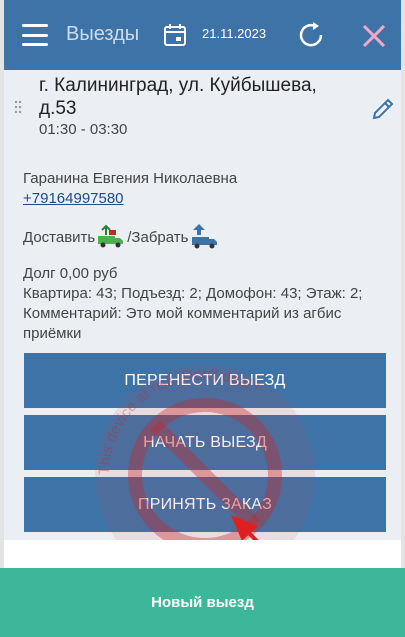 Image resolution: width=405 pixels, height=637 pixels. I want to click on debt-text: Долг 0,00 руб, so click(70, 273).